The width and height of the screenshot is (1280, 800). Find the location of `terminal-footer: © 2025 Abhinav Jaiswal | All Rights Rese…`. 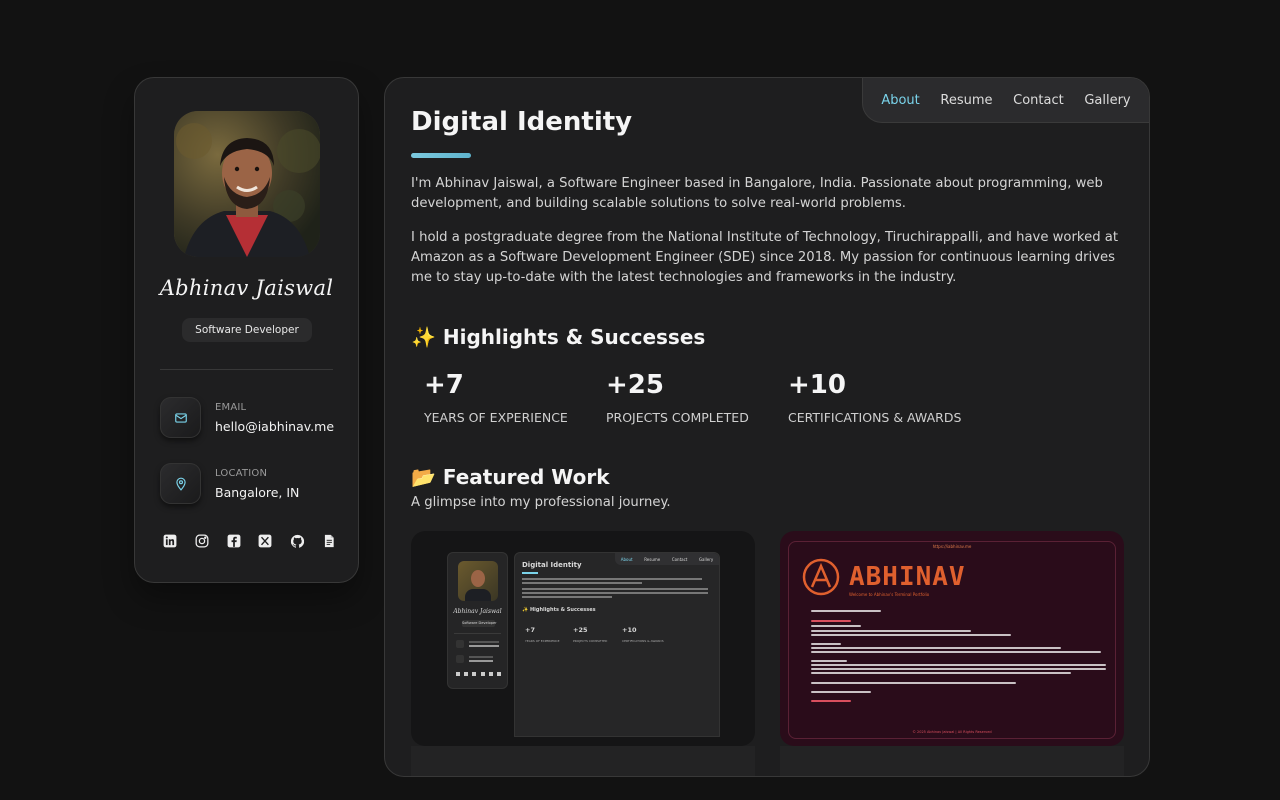

terminal-footer: © 2025 Abhinav Jaiswal | All Rights Rese… is located at coordinates (952, 732).